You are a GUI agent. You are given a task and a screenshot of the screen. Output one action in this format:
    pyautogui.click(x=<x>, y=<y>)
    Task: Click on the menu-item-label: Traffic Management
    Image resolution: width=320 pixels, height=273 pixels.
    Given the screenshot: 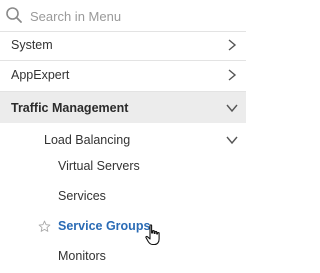 What is the action you would take?
    pyautogui.click(x=70, y=107)
    